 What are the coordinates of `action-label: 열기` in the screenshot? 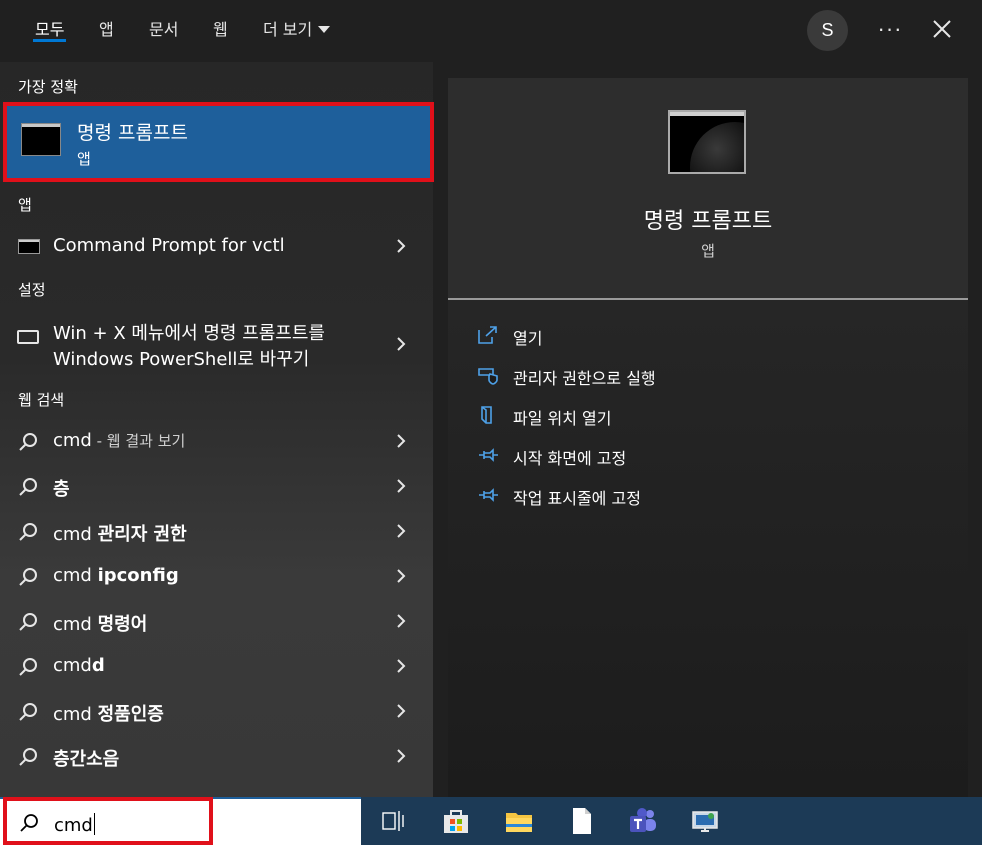 It's located at (528, 338).